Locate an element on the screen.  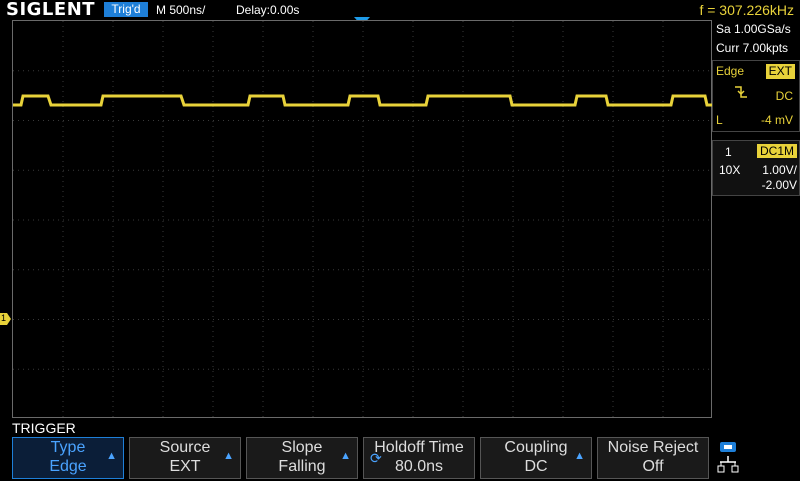
trigger-status-badge: Trig'd is located at coordinates (126, 9).